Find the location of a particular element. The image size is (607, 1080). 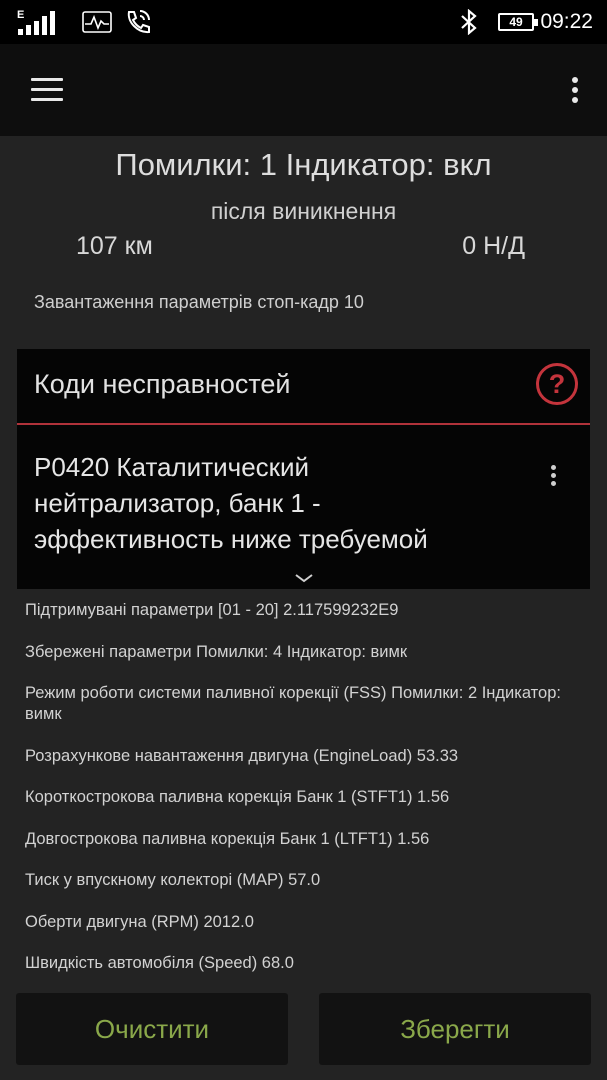

distance-value: 107 км is located at coordinates (114, 246).